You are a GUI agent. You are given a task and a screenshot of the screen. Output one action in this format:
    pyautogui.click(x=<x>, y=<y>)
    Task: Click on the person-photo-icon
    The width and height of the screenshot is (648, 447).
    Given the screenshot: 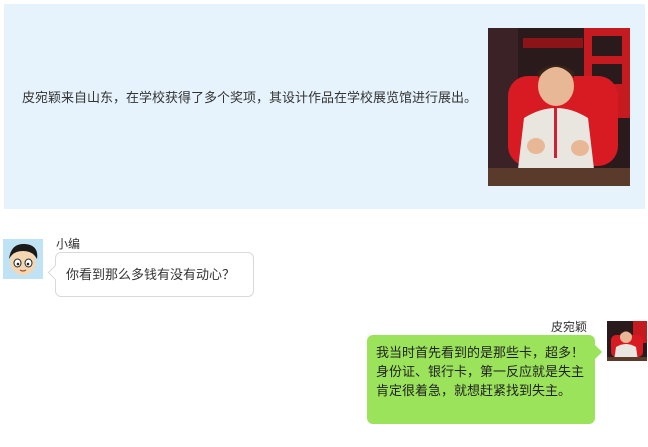 What is the action you would take?
    pyautogui.click(x=559, y=107)
    